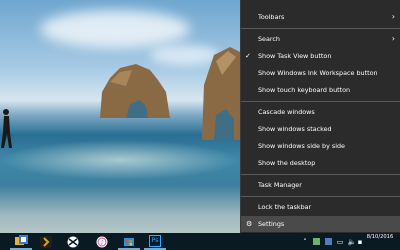 The image size is (400, 250). What do you see at coordinates (286, 112) in the screenshot?
I see `menu-item-label: Cascade windows` at bounding box center [286, 112].